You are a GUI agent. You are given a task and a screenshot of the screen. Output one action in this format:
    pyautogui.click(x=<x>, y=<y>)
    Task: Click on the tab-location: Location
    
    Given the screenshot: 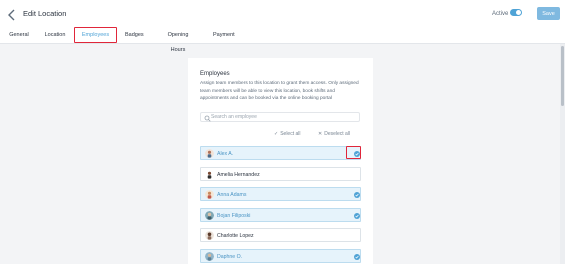 What is the action you would take?
    pyautogui.click(x=55, y=35)
    